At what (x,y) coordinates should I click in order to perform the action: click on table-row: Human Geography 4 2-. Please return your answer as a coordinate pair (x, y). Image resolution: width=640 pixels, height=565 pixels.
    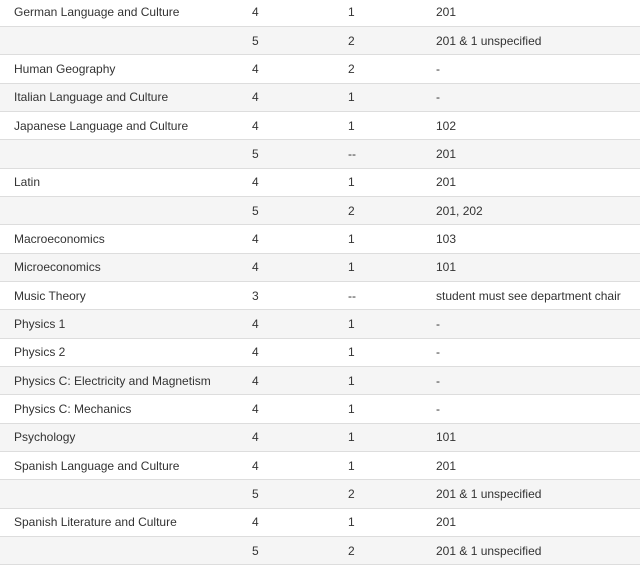
    Looking at the image, I should click on (320, 69).